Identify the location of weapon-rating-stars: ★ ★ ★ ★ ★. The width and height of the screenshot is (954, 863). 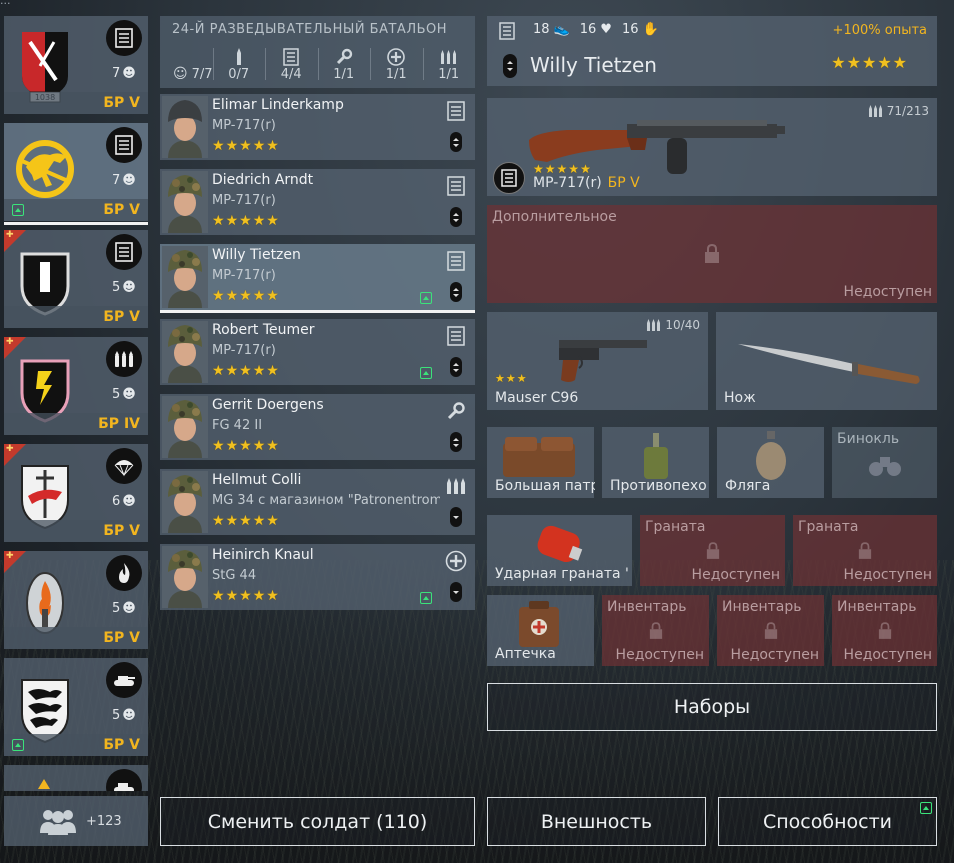
(562, 169).